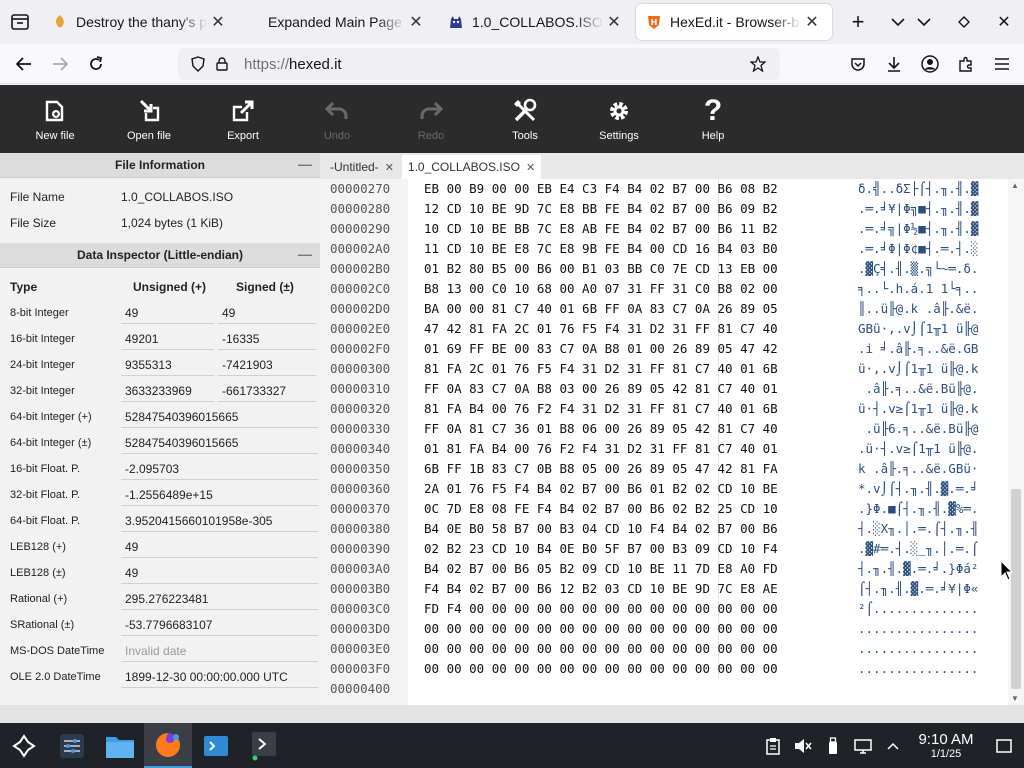 This screenshot has height=768, width=1024. Describe the element at coordinates (619, 119) in the screenshot. I see `settings-button: Settings` at that location.